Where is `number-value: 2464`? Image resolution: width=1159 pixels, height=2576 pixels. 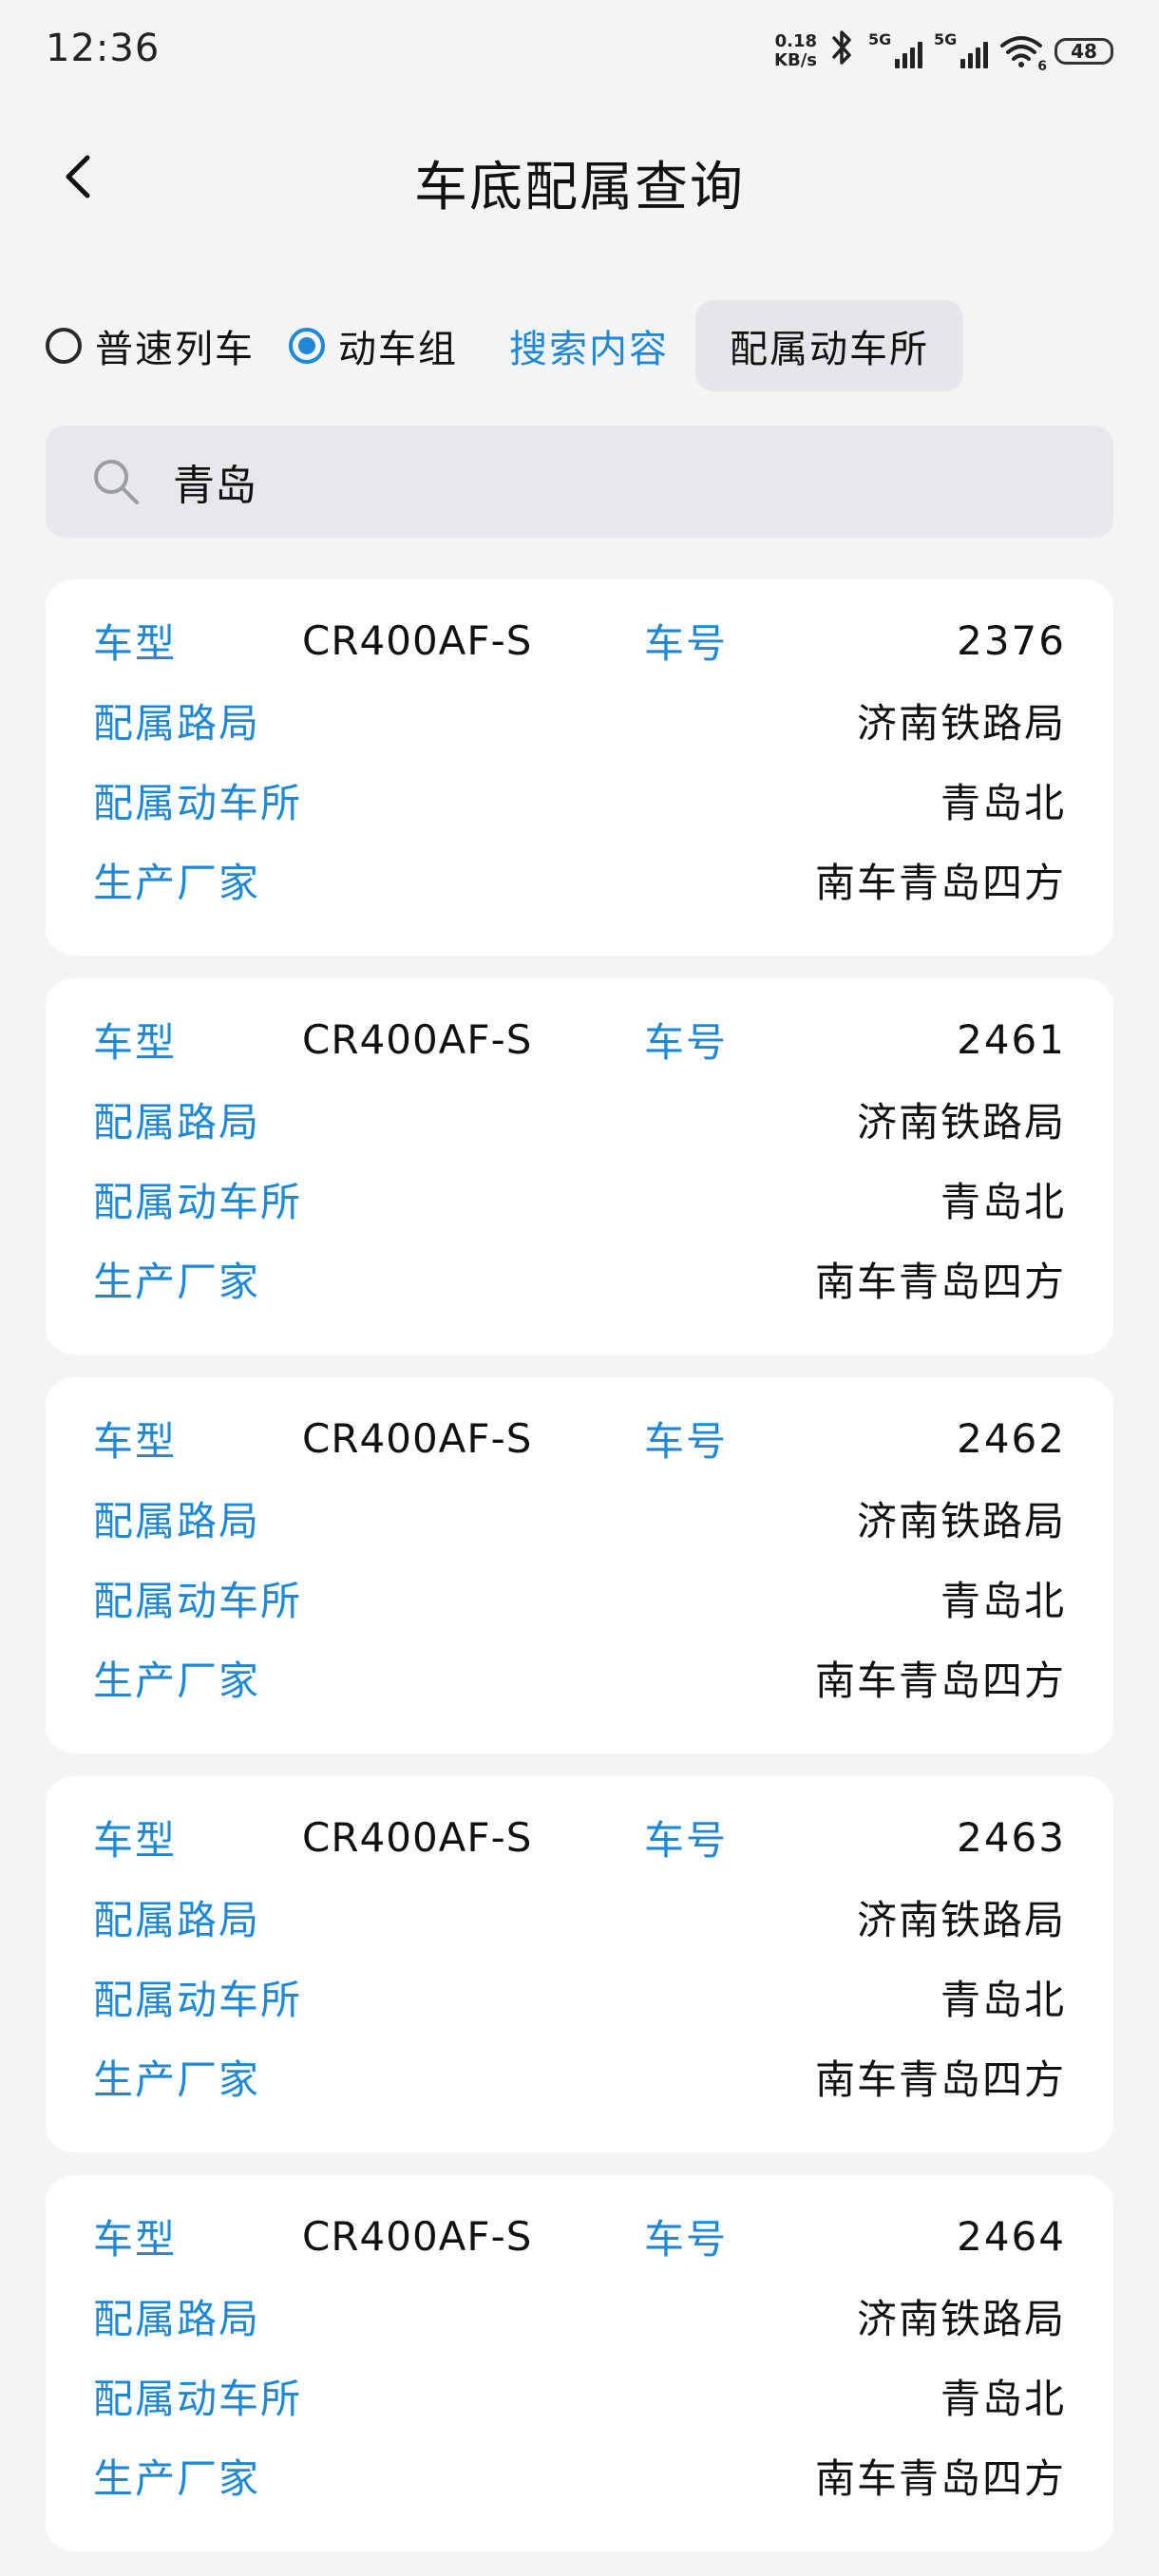
number-value: 2464 is located at coordinates (1011, 2236).